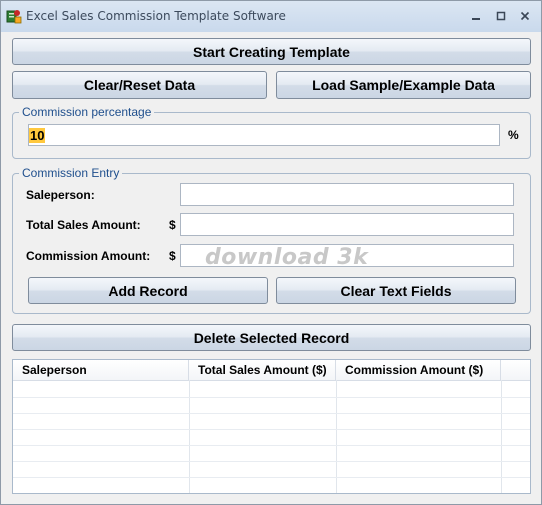 The image size is (542, 505). What do you see at coordinates (271, 51) in the screenshot?
I see `start-creating-template-button: Start Creating Template` at bounding box center [271, 51].